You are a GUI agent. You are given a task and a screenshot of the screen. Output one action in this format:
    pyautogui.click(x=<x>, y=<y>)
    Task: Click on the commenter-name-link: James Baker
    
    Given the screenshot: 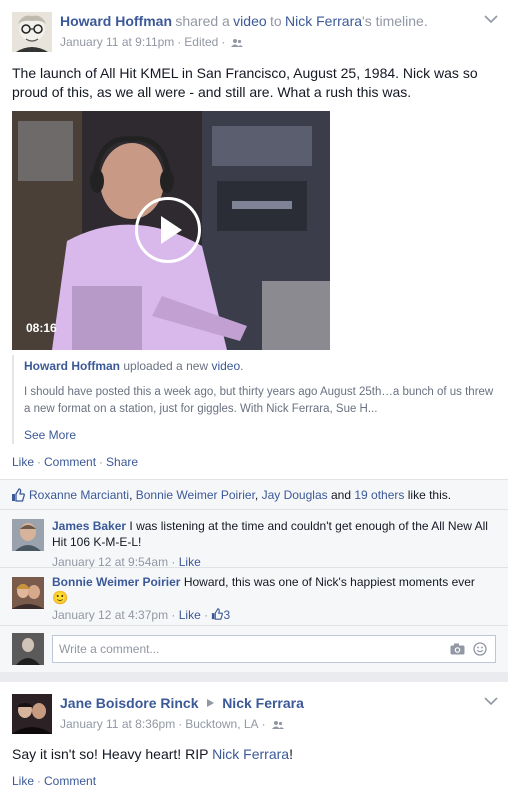 What is the action you would take?
    pyautogui.click(x=89, y=526)
    